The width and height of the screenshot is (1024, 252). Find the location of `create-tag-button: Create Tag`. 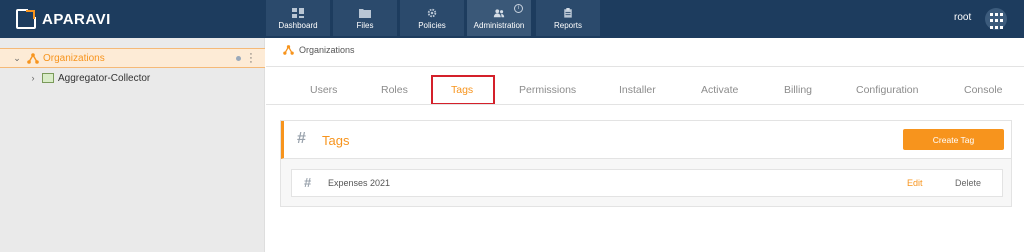

create-tag-button: Create Tag is located at coordinates (953, 139).